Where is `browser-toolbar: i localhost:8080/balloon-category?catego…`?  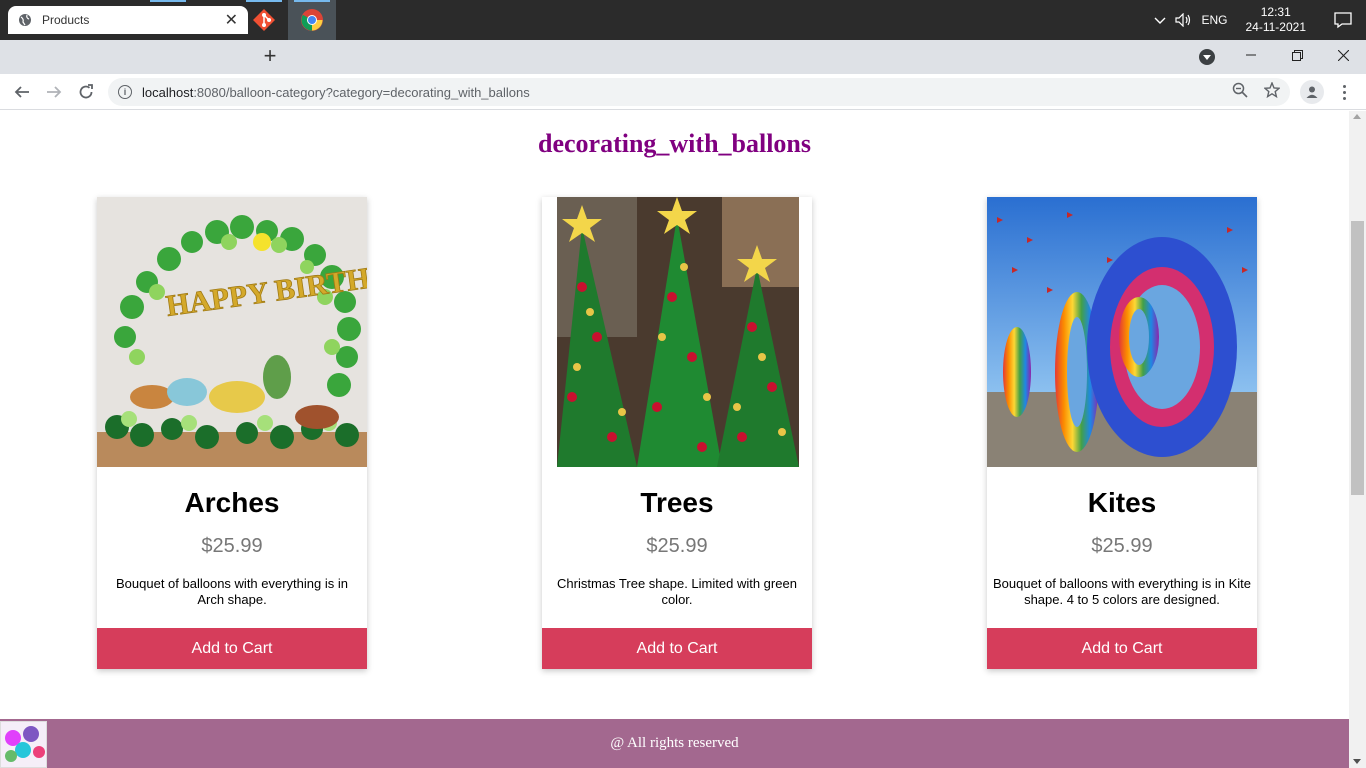 browser-toolbar: i localhost:8080/balloon-category?catego… is located at coordinates (683, 92).